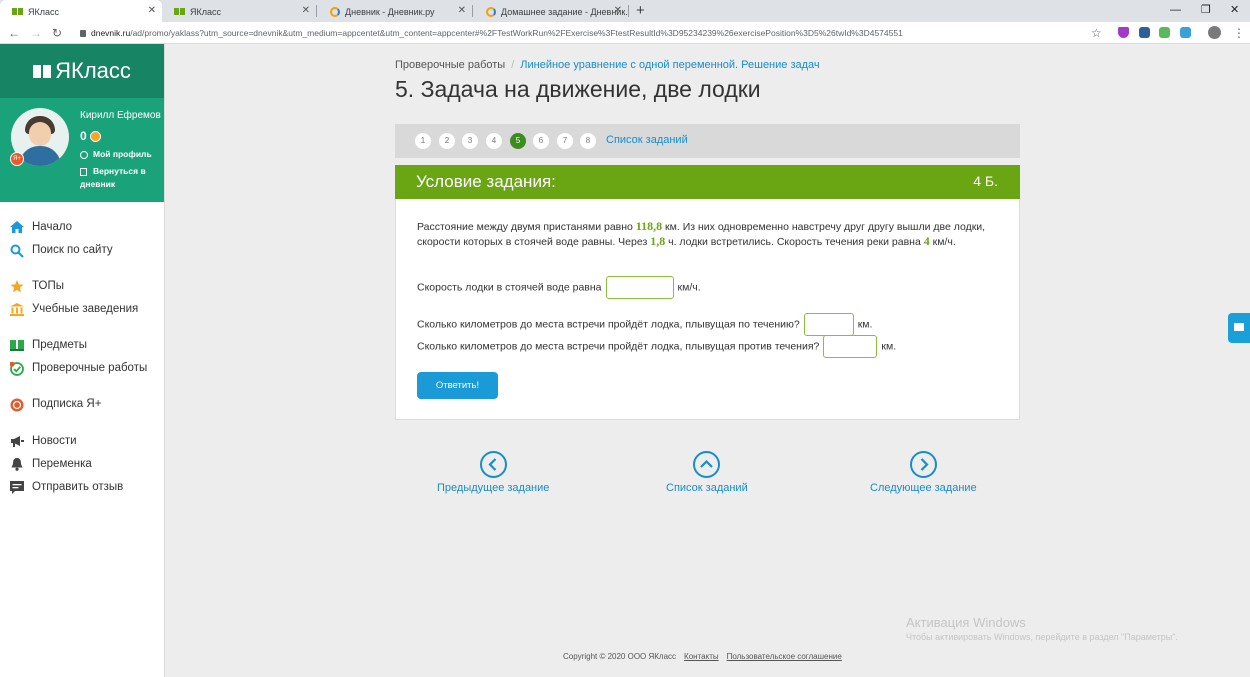 This screenshot has height=677, width=1250. Describe the element at coordinates (450, 65) in the screenshot. I see `breadcrumb-root: Проверочные работы` at that location.